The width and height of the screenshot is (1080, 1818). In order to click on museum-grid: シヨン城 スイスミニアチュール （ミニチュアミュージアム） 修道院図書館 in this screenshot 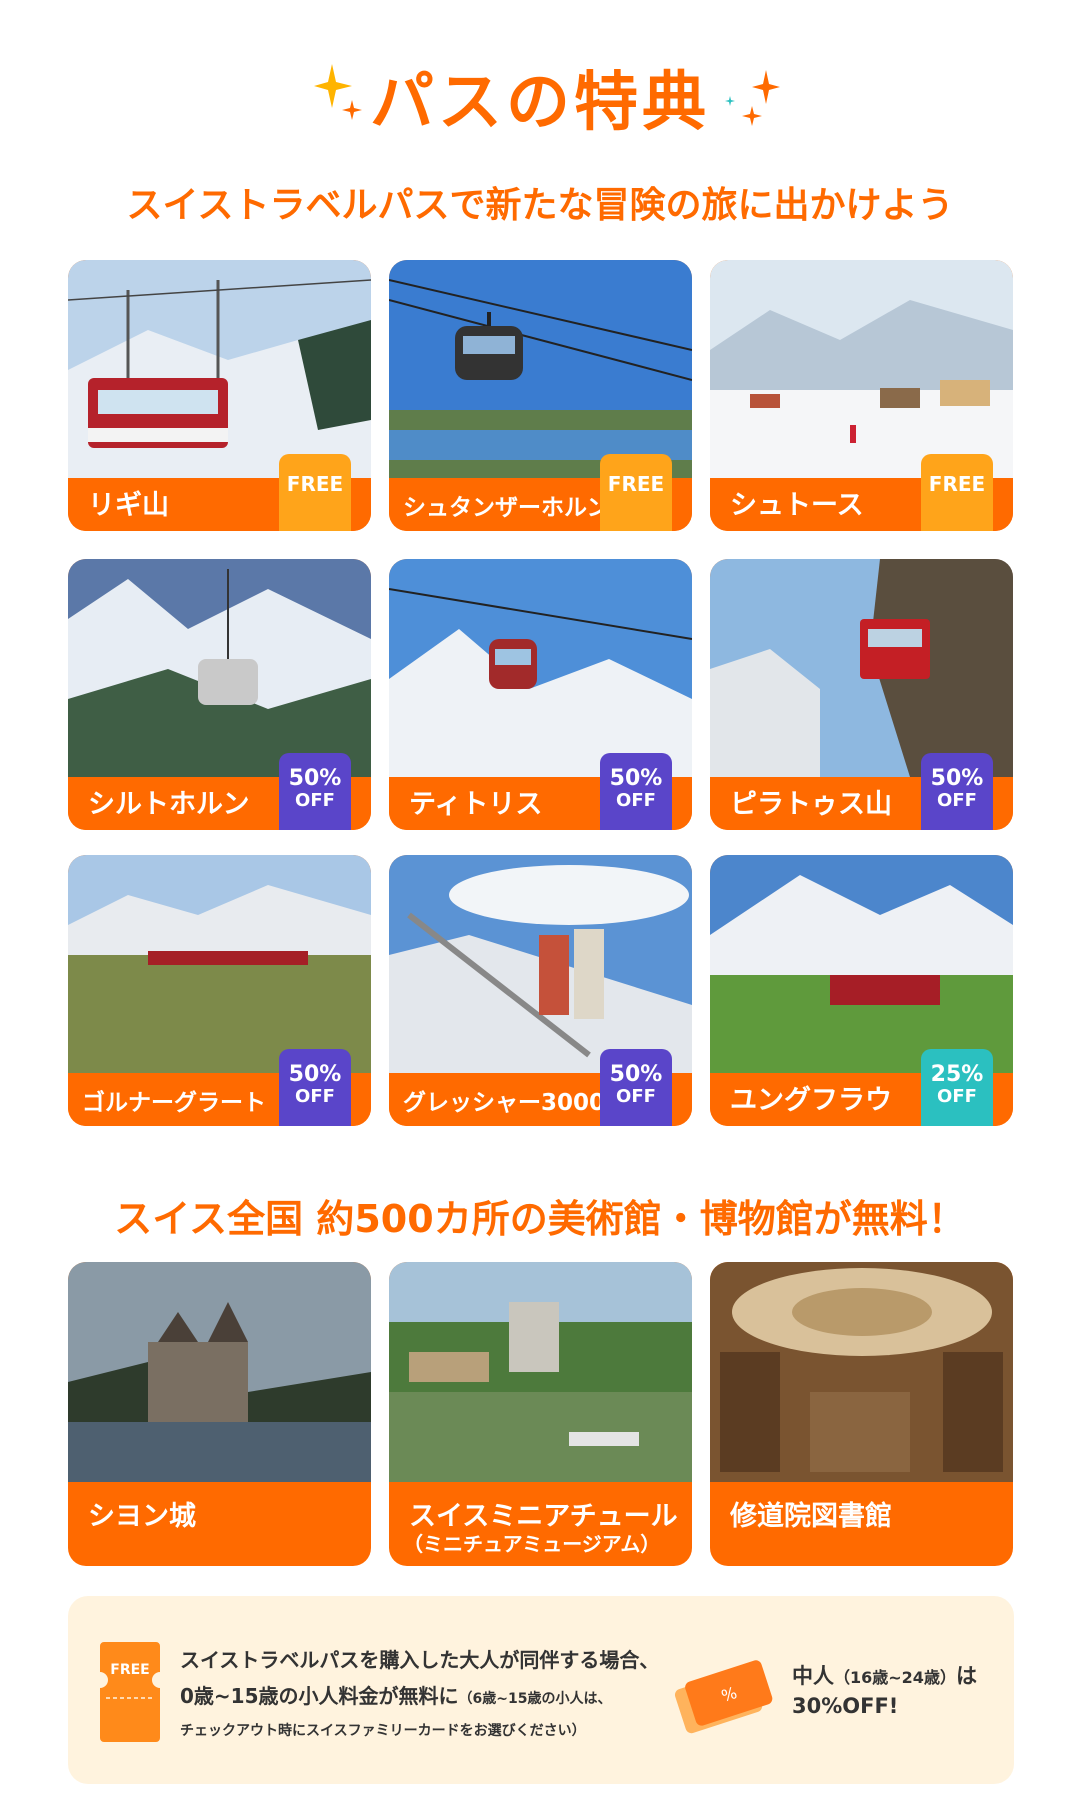, I will do `click(541, 1414)`.